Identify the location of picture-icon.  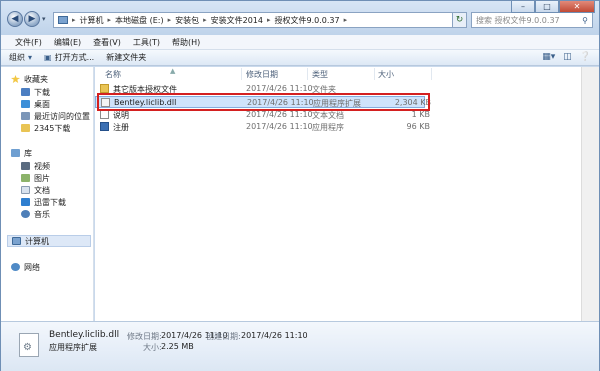
(25, 178).